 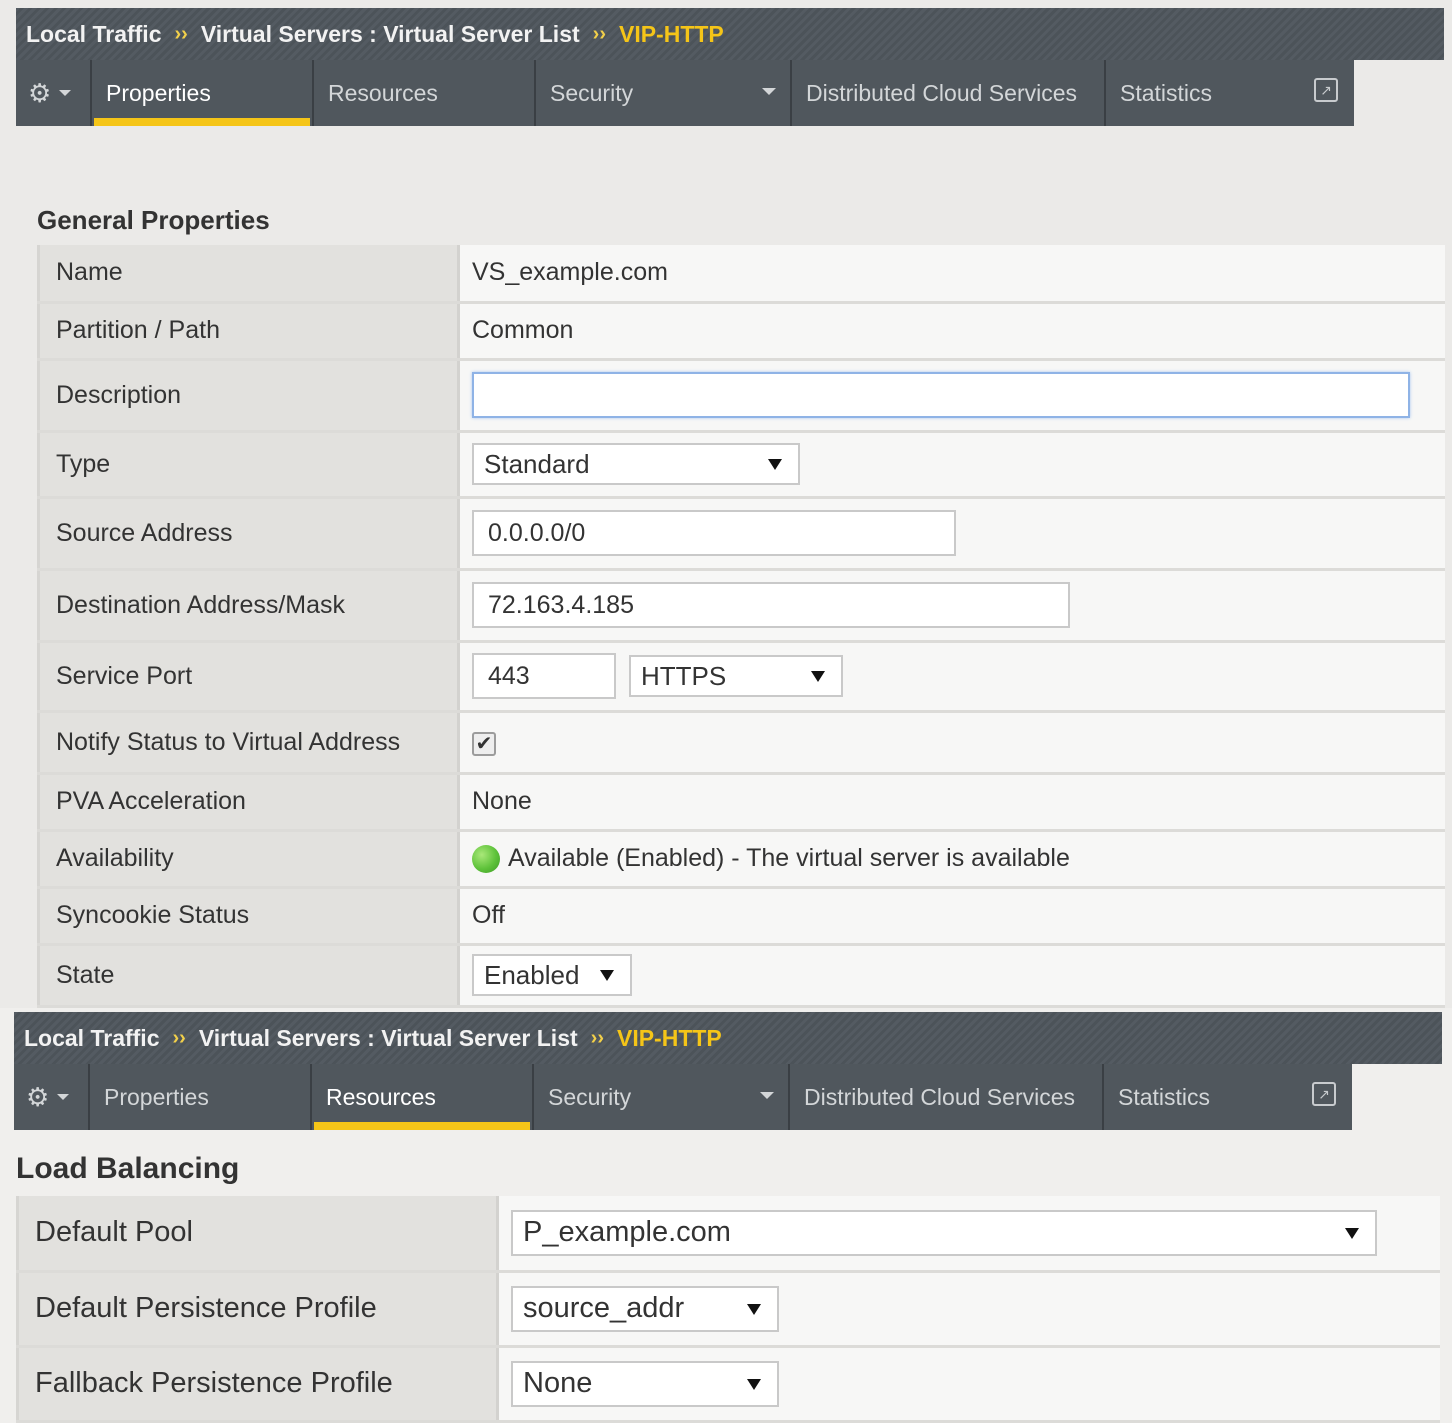 I want to click on default-pool-value: P_example.com, so click(x=627, y=1232).